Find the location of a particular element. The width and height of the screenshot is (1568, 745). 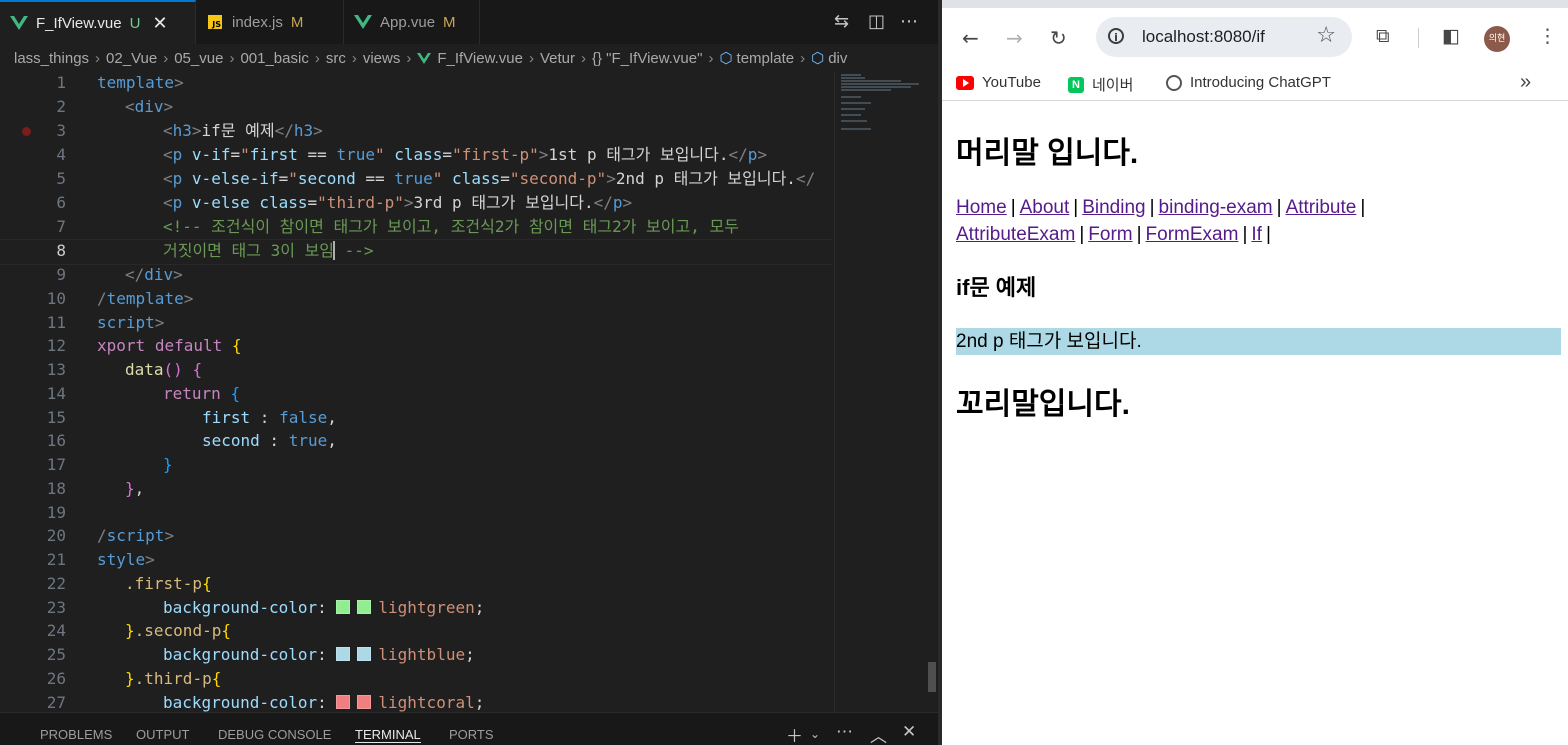

breadcrumb-item: src is located at coordinates (336, 58).